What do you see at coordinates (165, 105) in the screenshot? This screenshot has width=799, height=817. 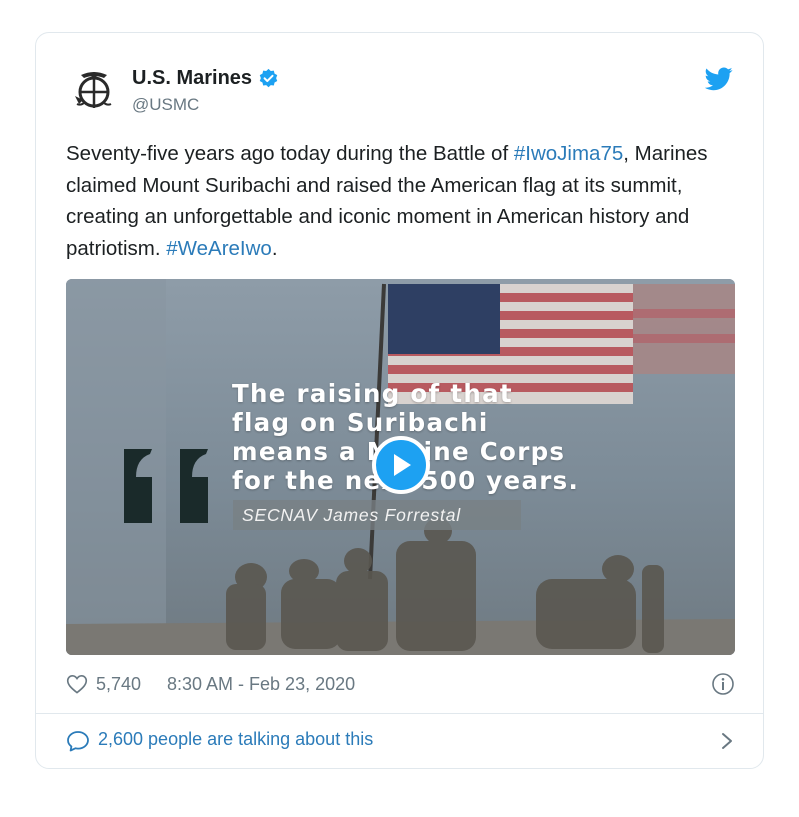 I see `author-handle: @USMC` at bounding box center [165, 105].